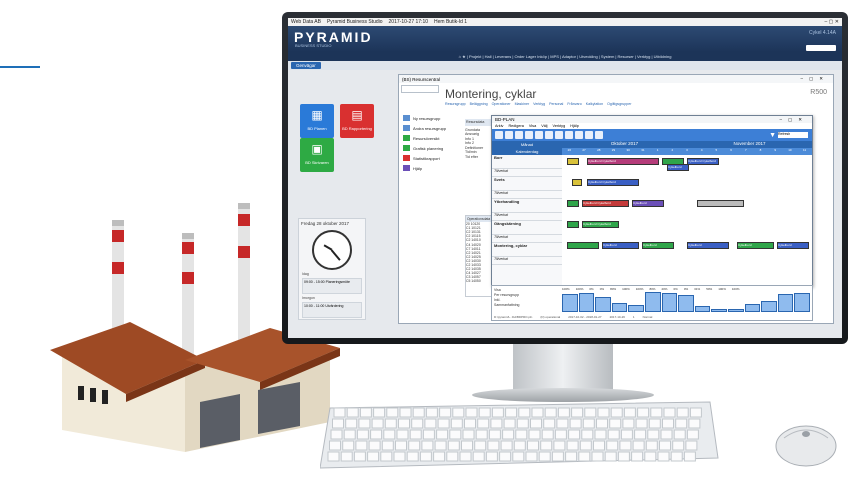 Image resolution: width=848 pixels, height=481 pixels. I want to click on toolbar: ▼ Refresh, so click(652, 135).